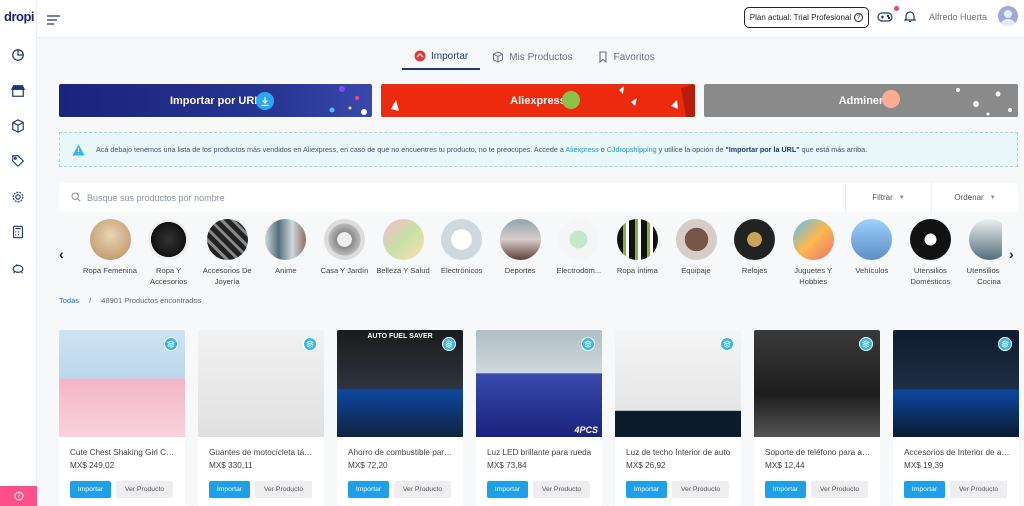  I want to click on bell-icon, so click(910, 19).